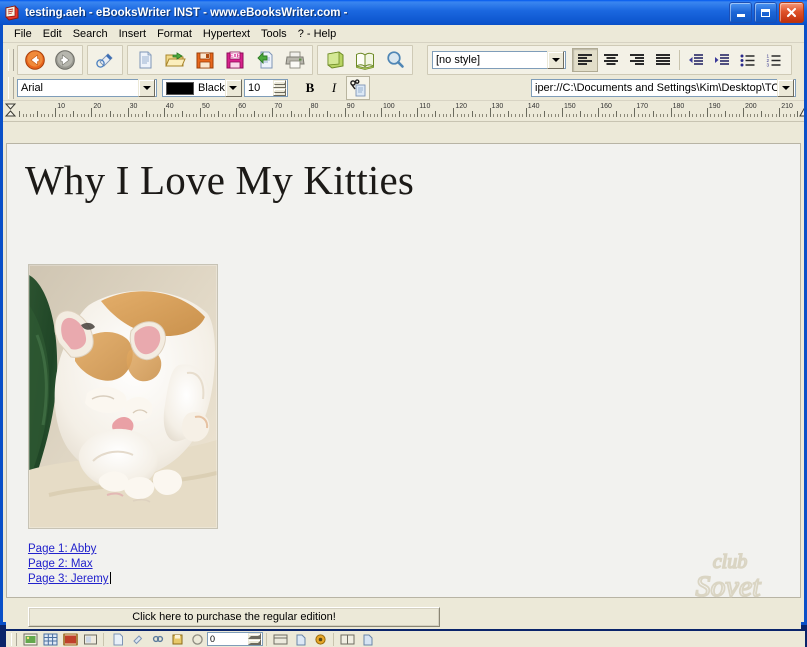  What do you see at coordinates (30, 639) in the screenshot?
I see `insert-image-icon` at bounding box center [30, 639].